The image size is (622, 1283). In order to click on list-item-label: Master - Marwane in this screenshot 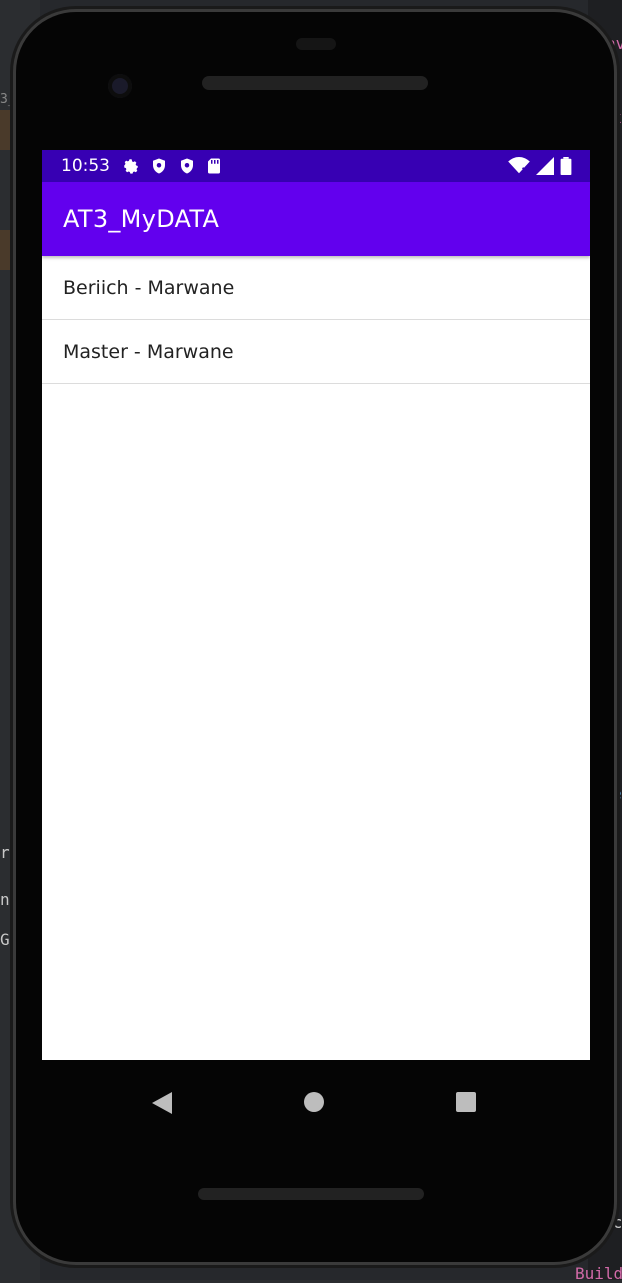, I will do `click(148, 351)`.